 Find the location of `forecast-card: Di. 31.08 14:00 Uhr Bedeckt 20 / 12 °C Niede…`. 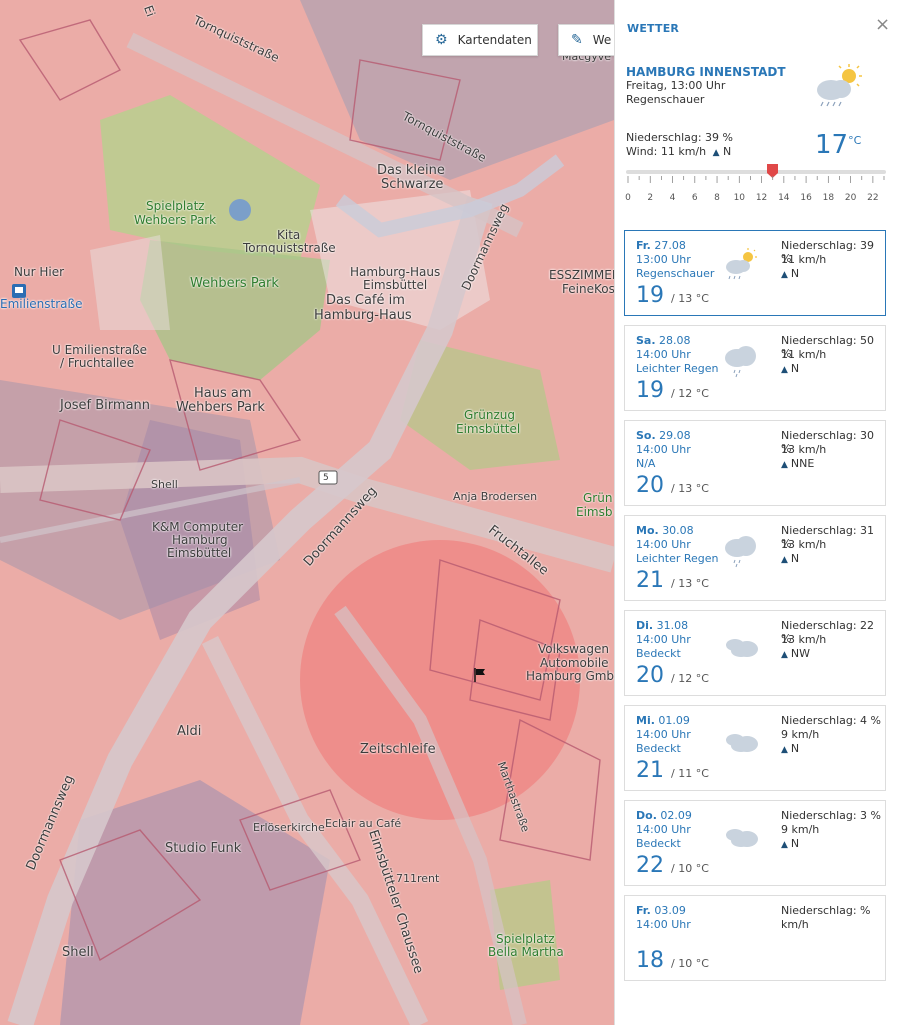

forecast-card: Di. 31.08 14:00 Uhr Bedeckt 20 / 12 °C Niede… is located at coordinates (755, 653).